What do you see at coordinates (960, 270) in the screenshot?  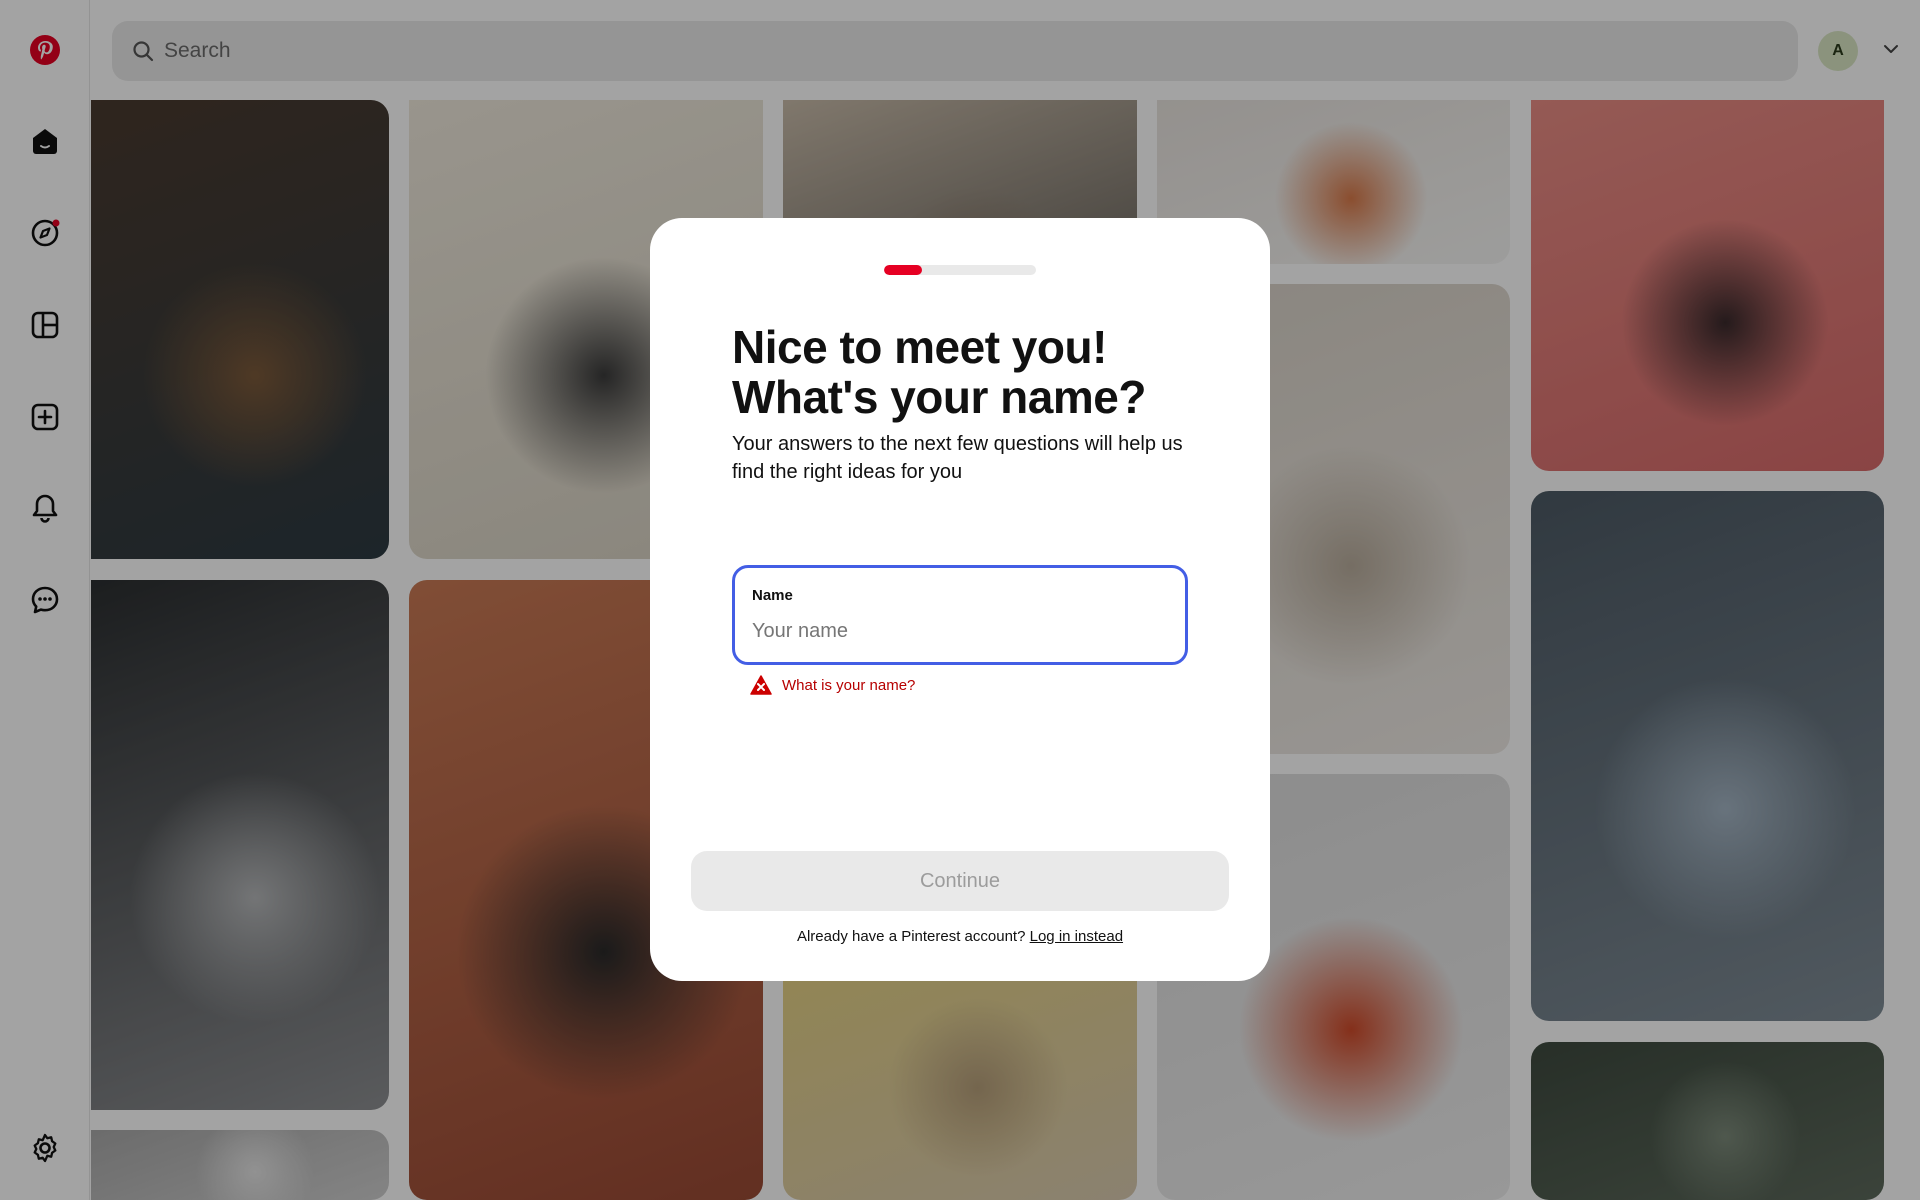 I see `progress-bar` at bounding box center [960, 270].